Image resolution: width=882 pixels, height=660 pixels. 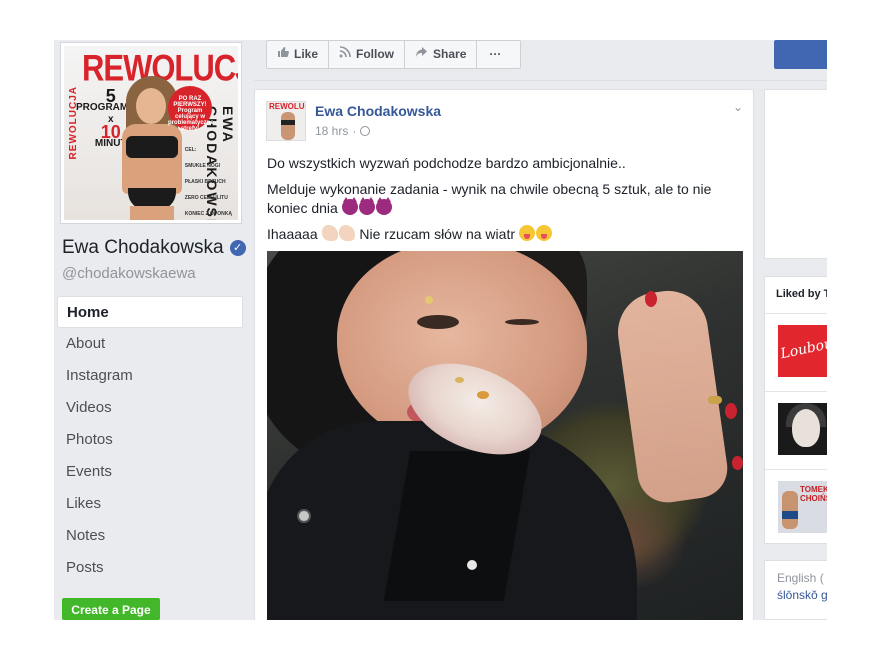 I want to click on verified-badge-icon: ✓, so click(x=237, y=248).